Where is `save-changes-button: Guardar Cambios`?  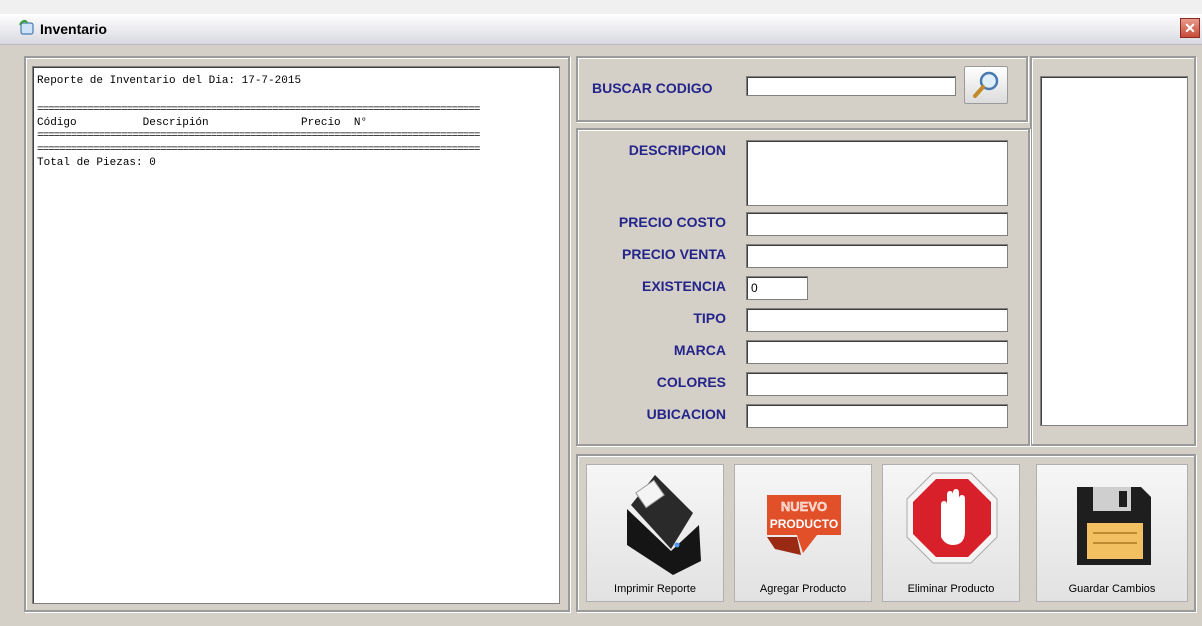
save-changes-button: Guardar Cambios is located at coordinates (1112, 533).